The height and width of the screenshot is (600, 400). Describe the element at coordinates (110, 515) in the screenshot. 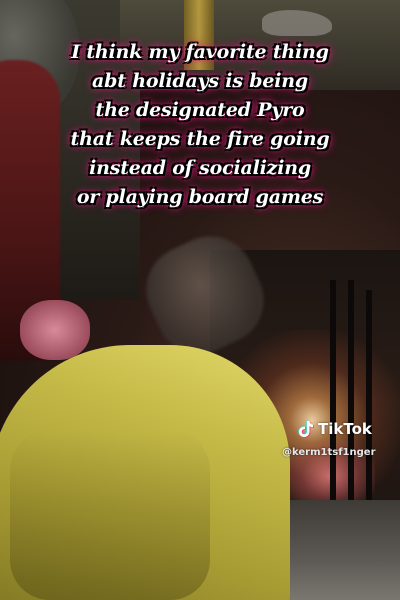

I see `legs-shadow` at that location.